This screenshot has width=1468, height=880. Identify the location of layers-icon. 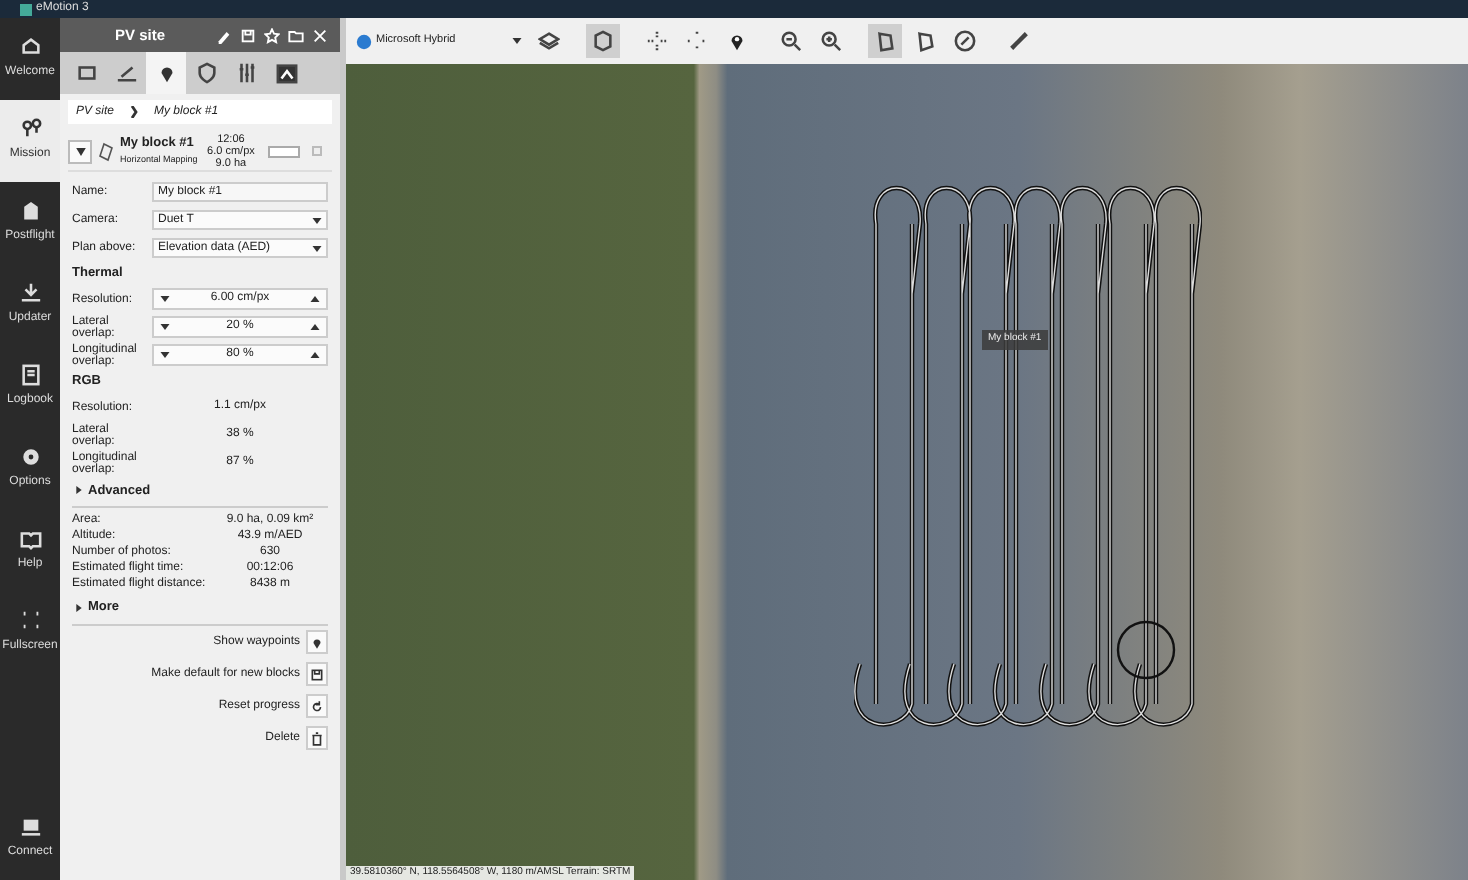
(549, 41).